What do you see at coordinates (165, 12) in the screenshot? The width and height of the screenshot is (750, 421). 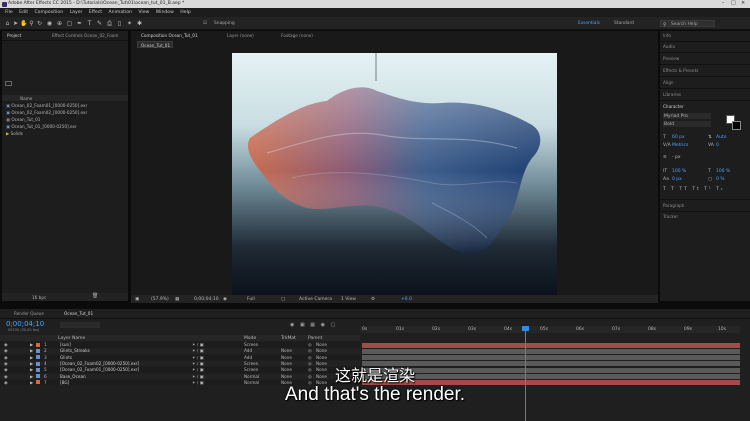 I see `menu-window: Window` at bounding box center [165, 12].